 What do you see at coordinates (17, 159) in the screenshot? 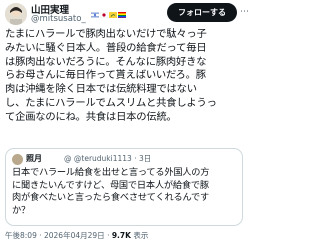
I see `quote-author-avatar` at bounding box center [17, 159].